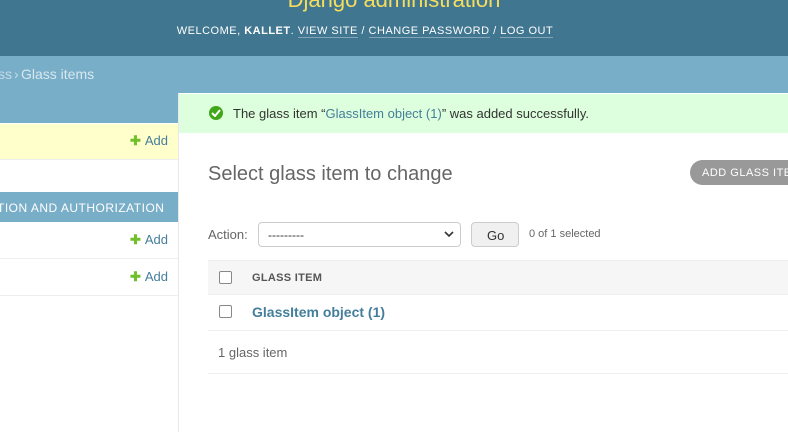 The height and width of the screenshot is (432, 788). What do you see at coordinates (429, 31) in the screenshot?
I see `change-password-link: CHANGE PASSWORD` at bounding box center [429, 31].